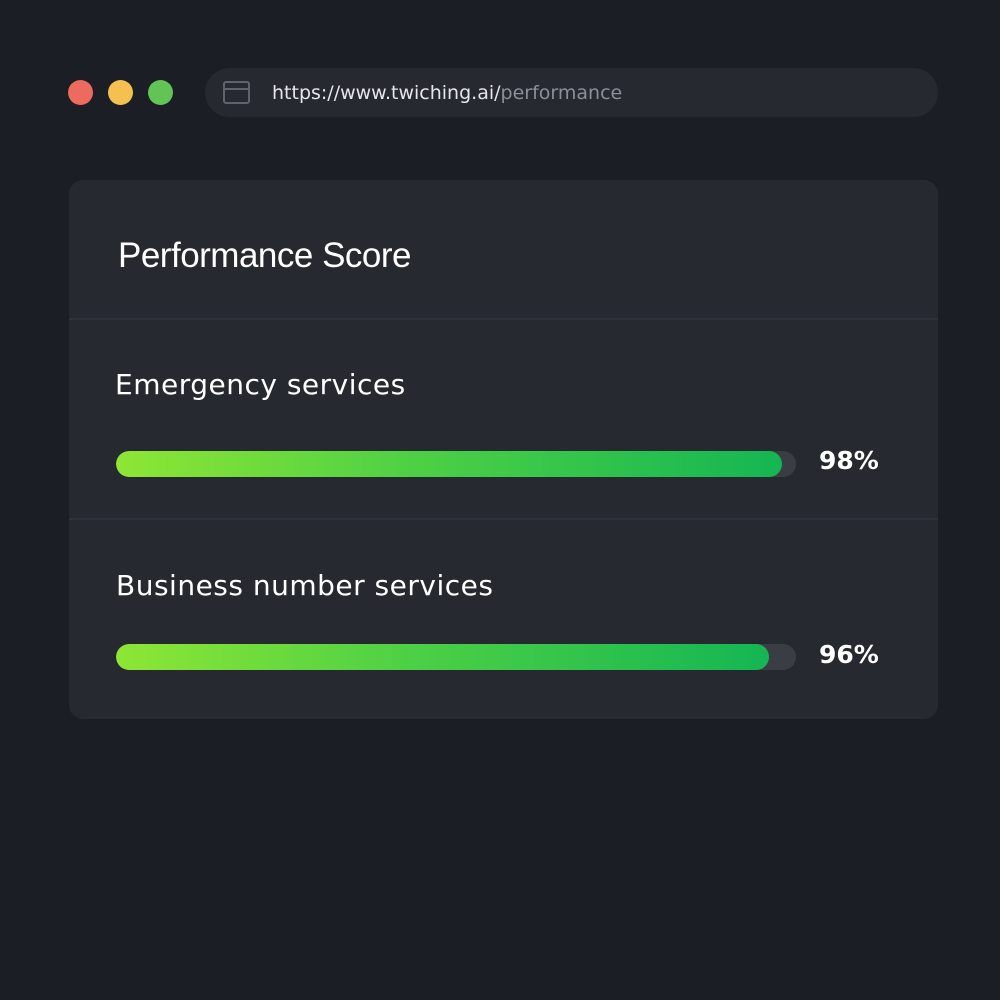 The image size is (1000, 1000). Describe the element at coordinates (386, 92) in the screenshot. I see `url-base: https://www.twiching.ai/` at that location.